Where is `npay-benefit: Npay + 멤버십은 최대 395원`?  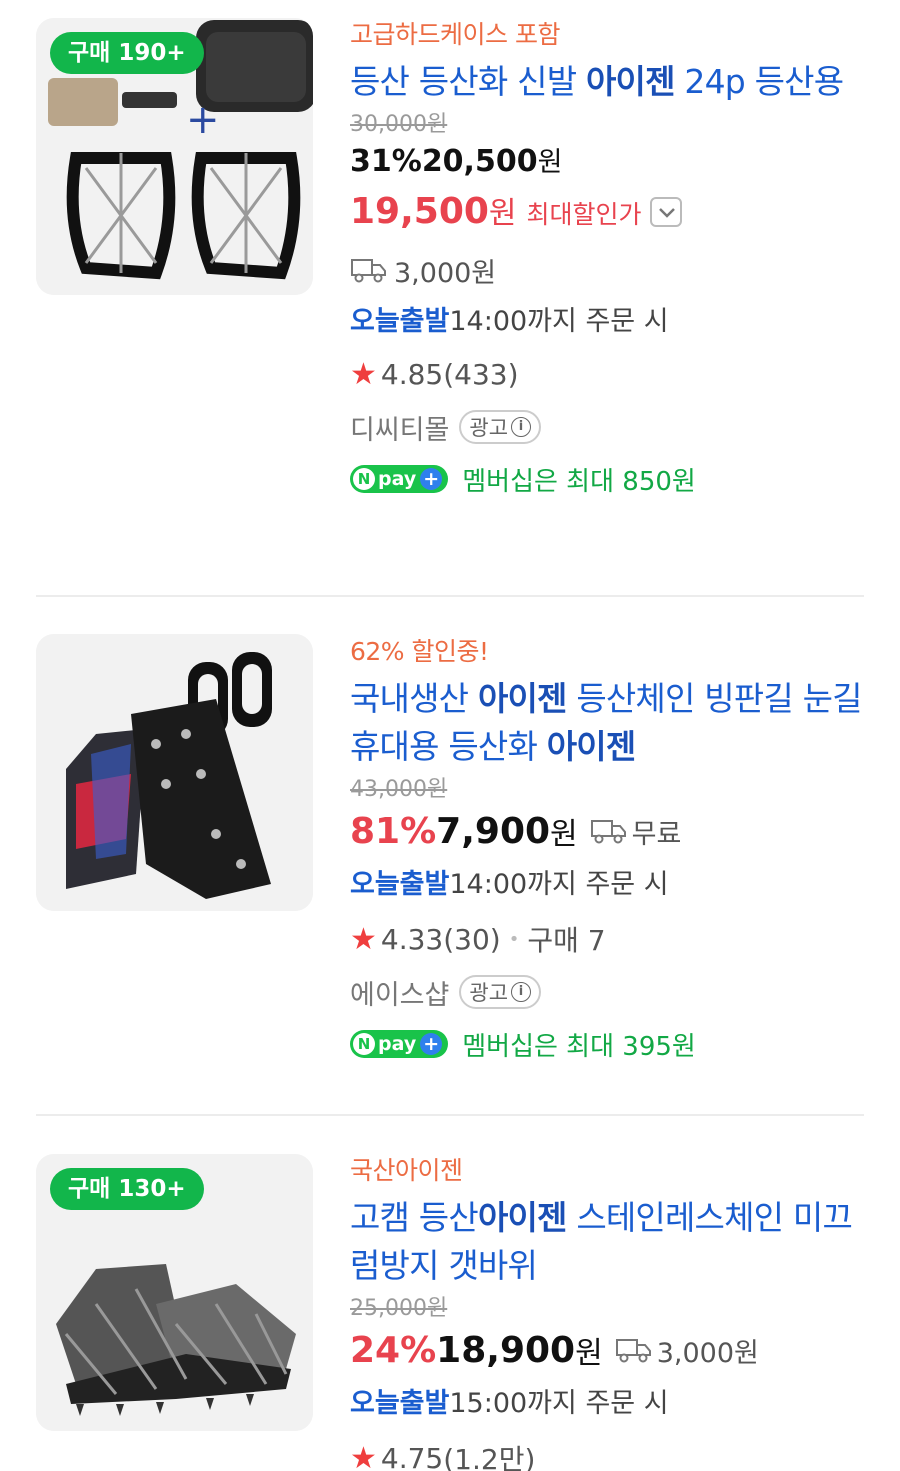
npay-benefit: Npay + 멤버십은 최대 395원 is located at coordinates (607, 1044).